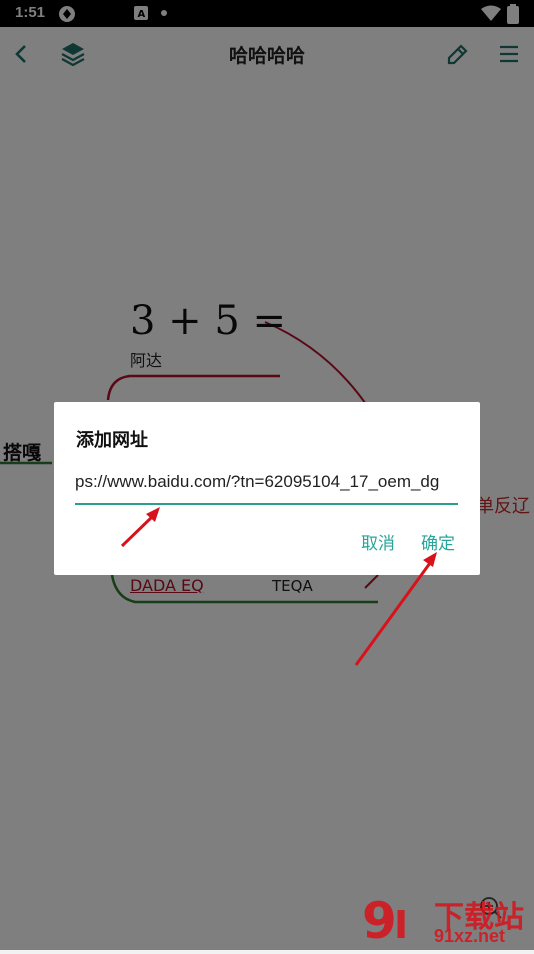 The image size is (534, 954). I want to click on watermark-site: 91xz.net, so click(470, 936).